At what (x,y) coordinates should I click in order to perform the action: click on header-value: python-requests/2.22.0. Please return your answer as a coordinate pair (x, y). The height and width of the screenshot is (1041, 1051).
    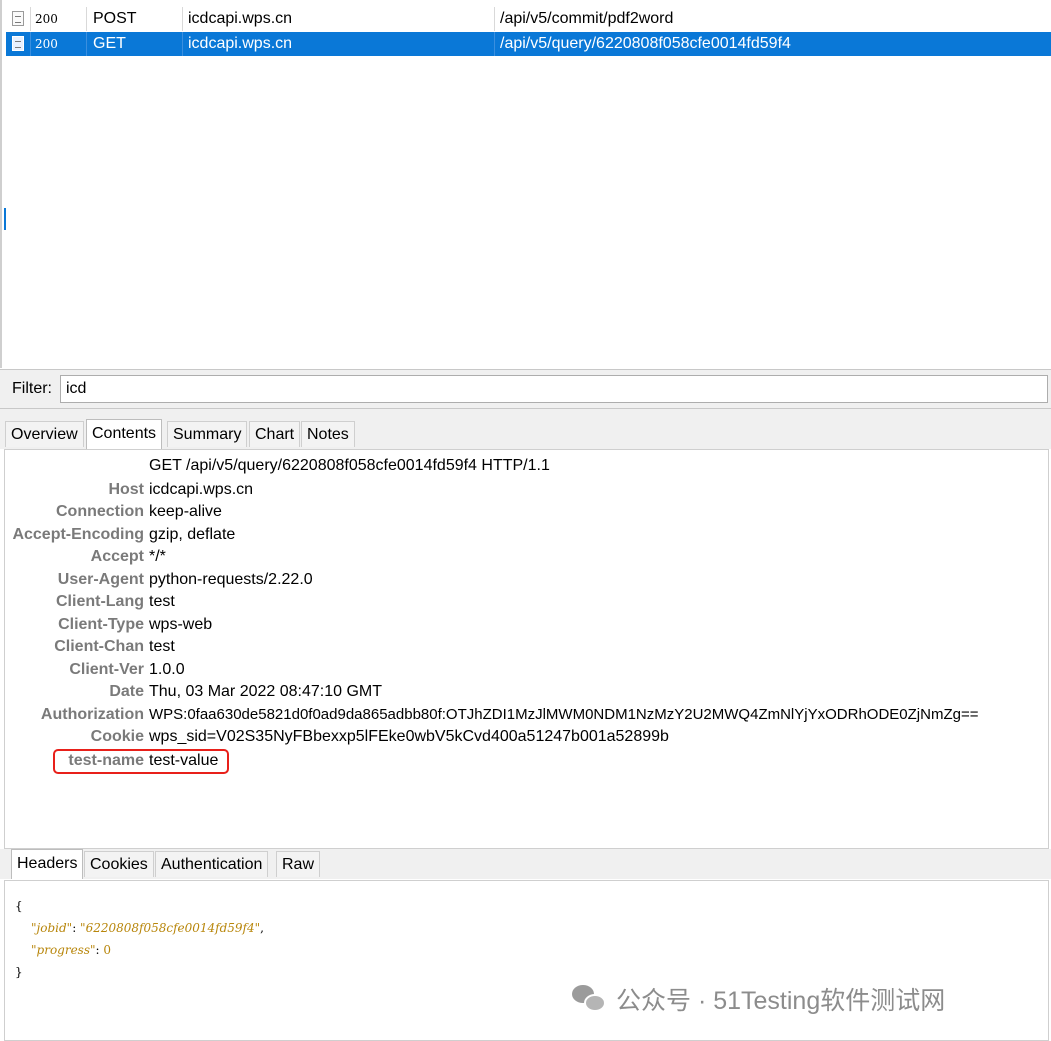
    Looking at the image, I should click on (231, 579).